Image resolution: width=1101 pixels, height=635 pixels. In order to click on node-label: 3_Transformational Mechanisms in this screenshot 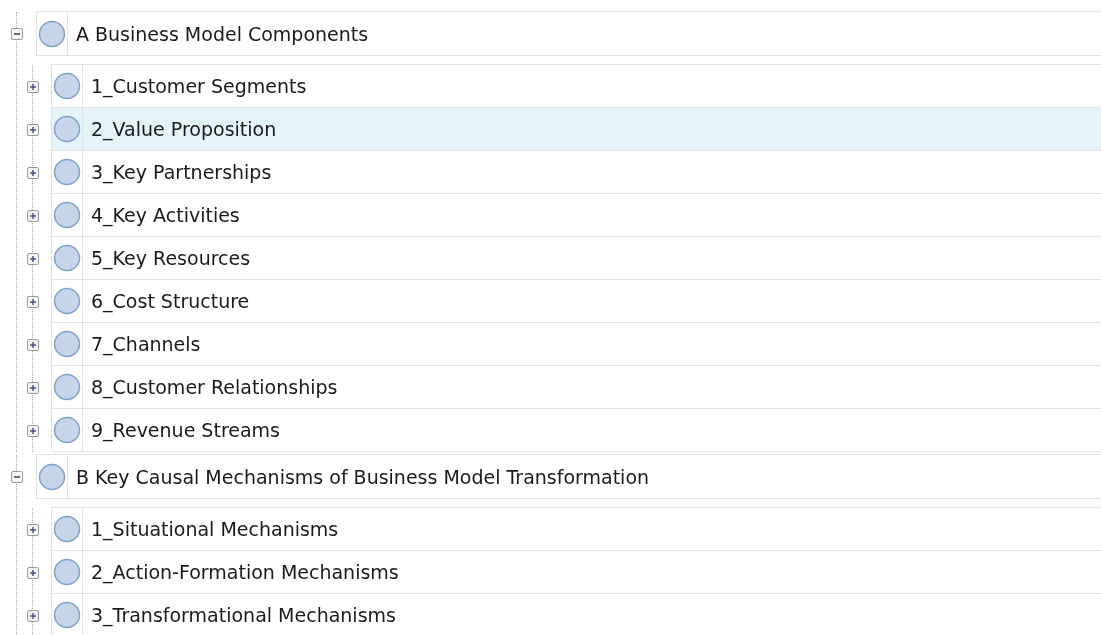, I will do `click(243, 615)`.